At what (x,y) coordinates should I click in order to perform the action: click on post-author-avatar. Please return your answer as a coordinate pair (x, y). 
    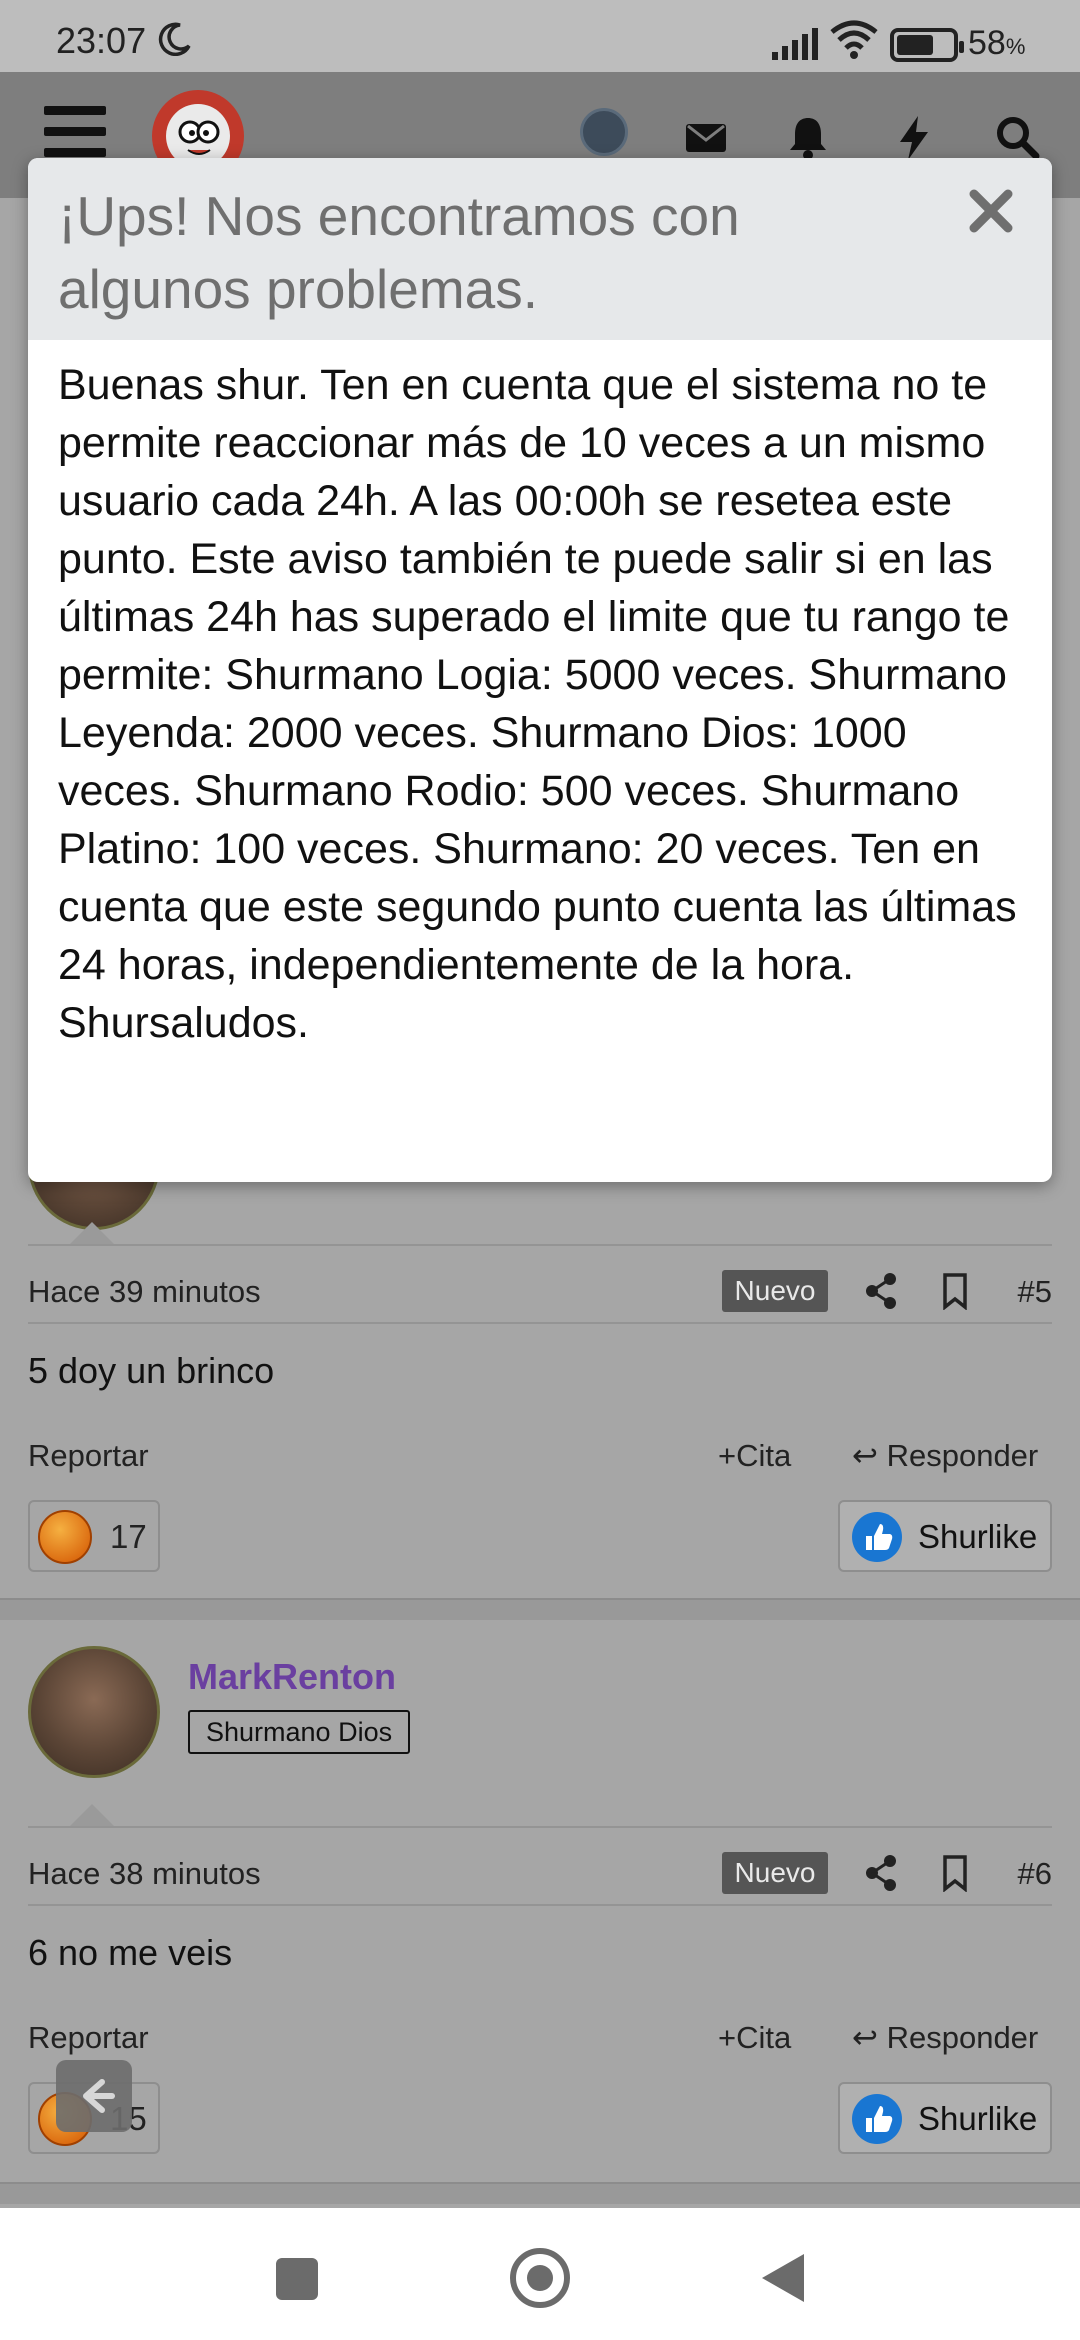
    Looking at the image, I should click on (94, 1712).